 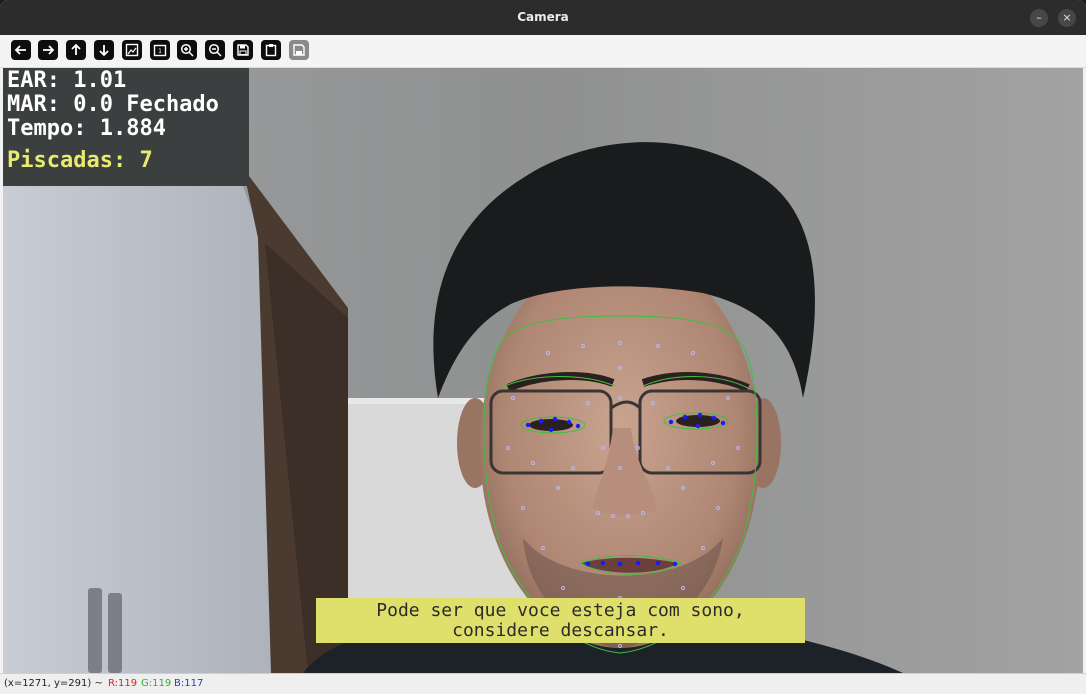 I want to click on window-title: Camera, so click(x=543, y=17).